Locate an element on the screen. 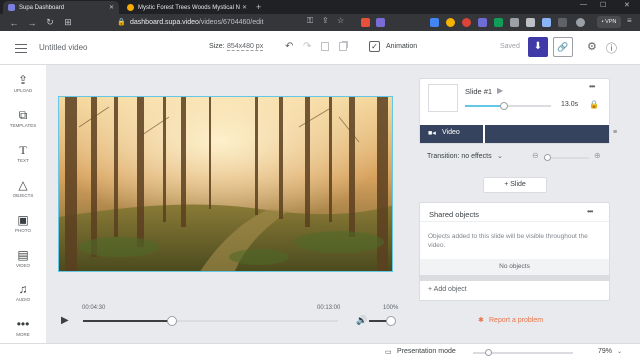 This screenshot has height=360, width=640. redo-icon: ↷ is located at coordinates (307, 46).